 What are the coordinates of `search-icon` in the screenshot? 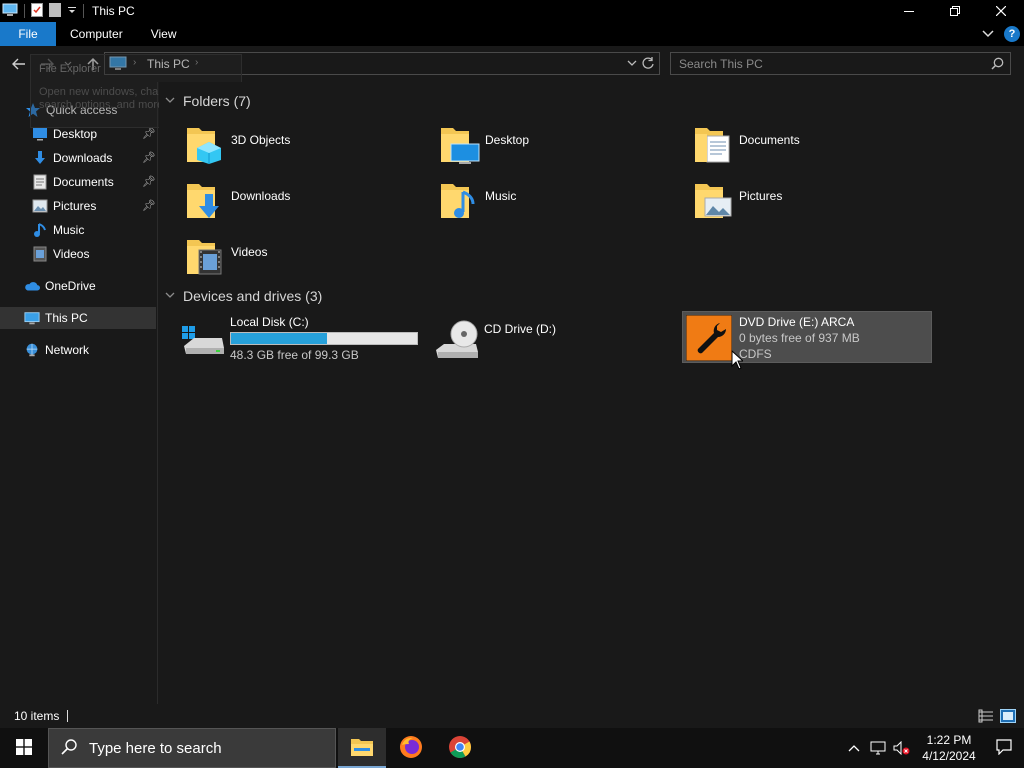 It's located at (997, 65).